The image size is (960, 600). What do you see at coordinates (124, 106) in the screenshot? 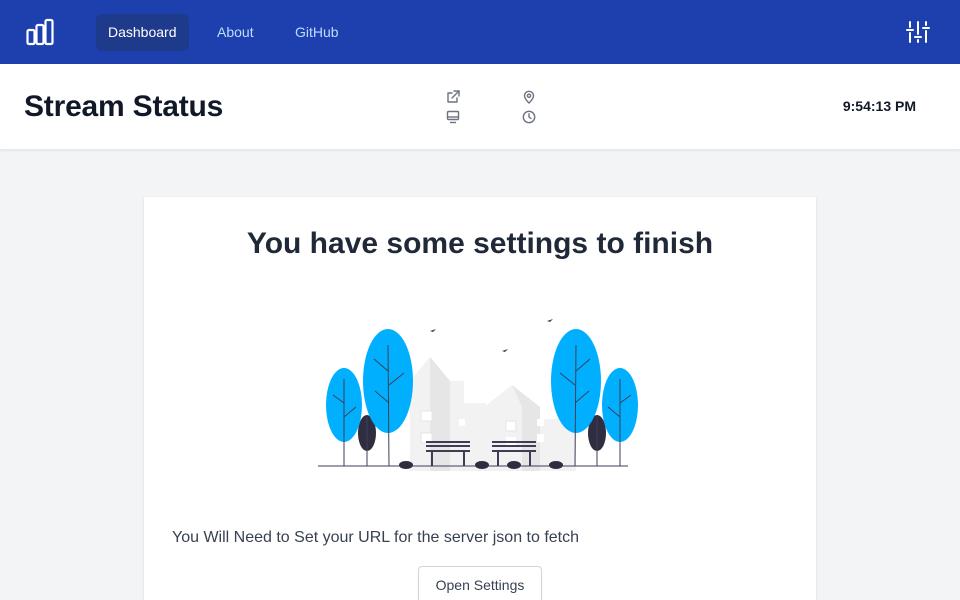
I see `page-title: Stream Status` at bounding box center [124, 106].